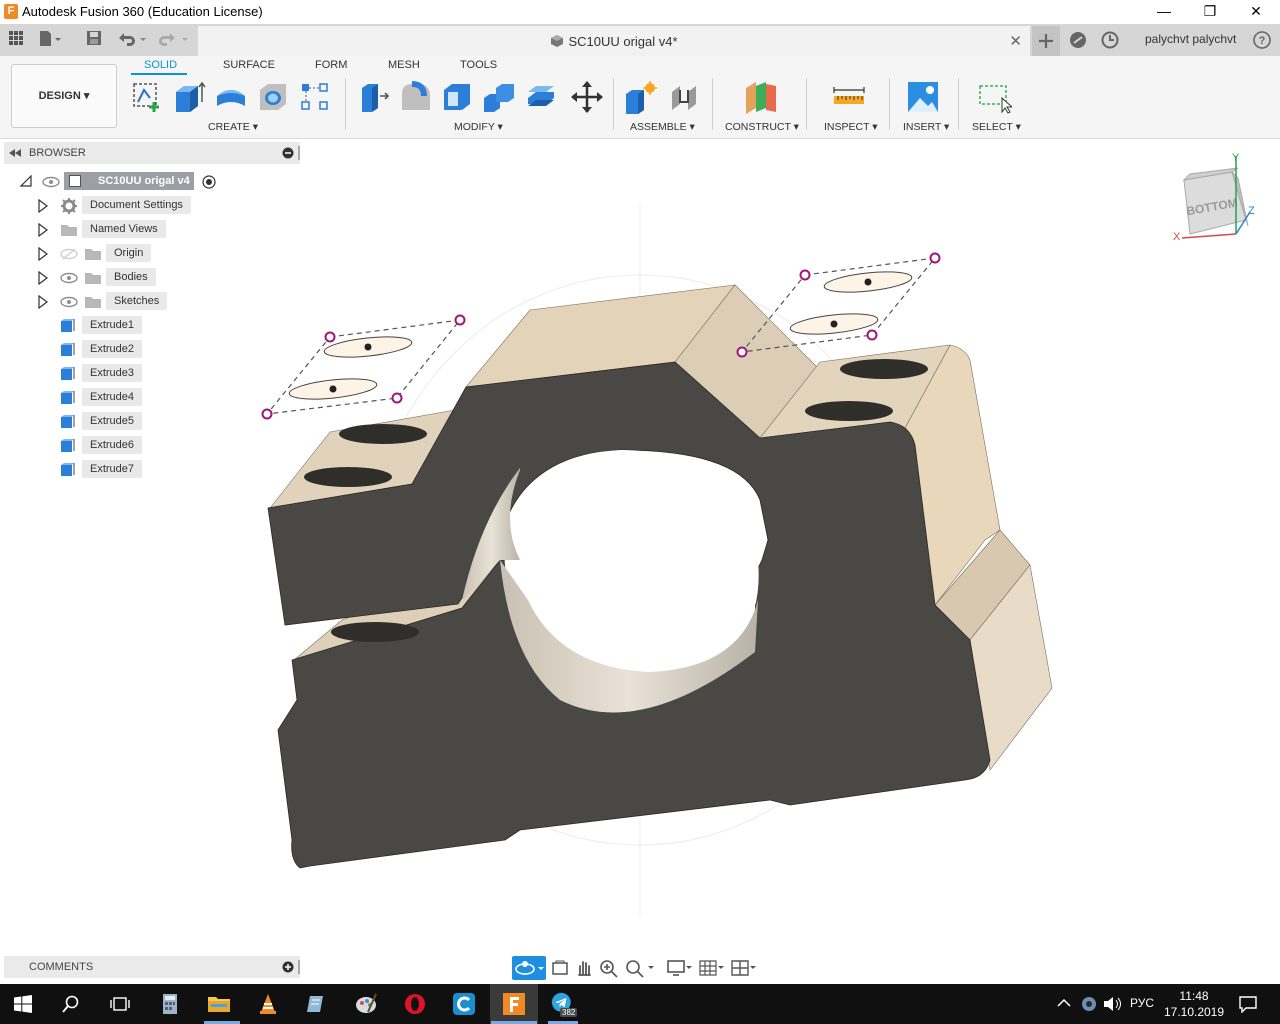 The height and width of the screenshot is (1024, 1280). I want to click on tab-form: FORM, so click(331, 65).